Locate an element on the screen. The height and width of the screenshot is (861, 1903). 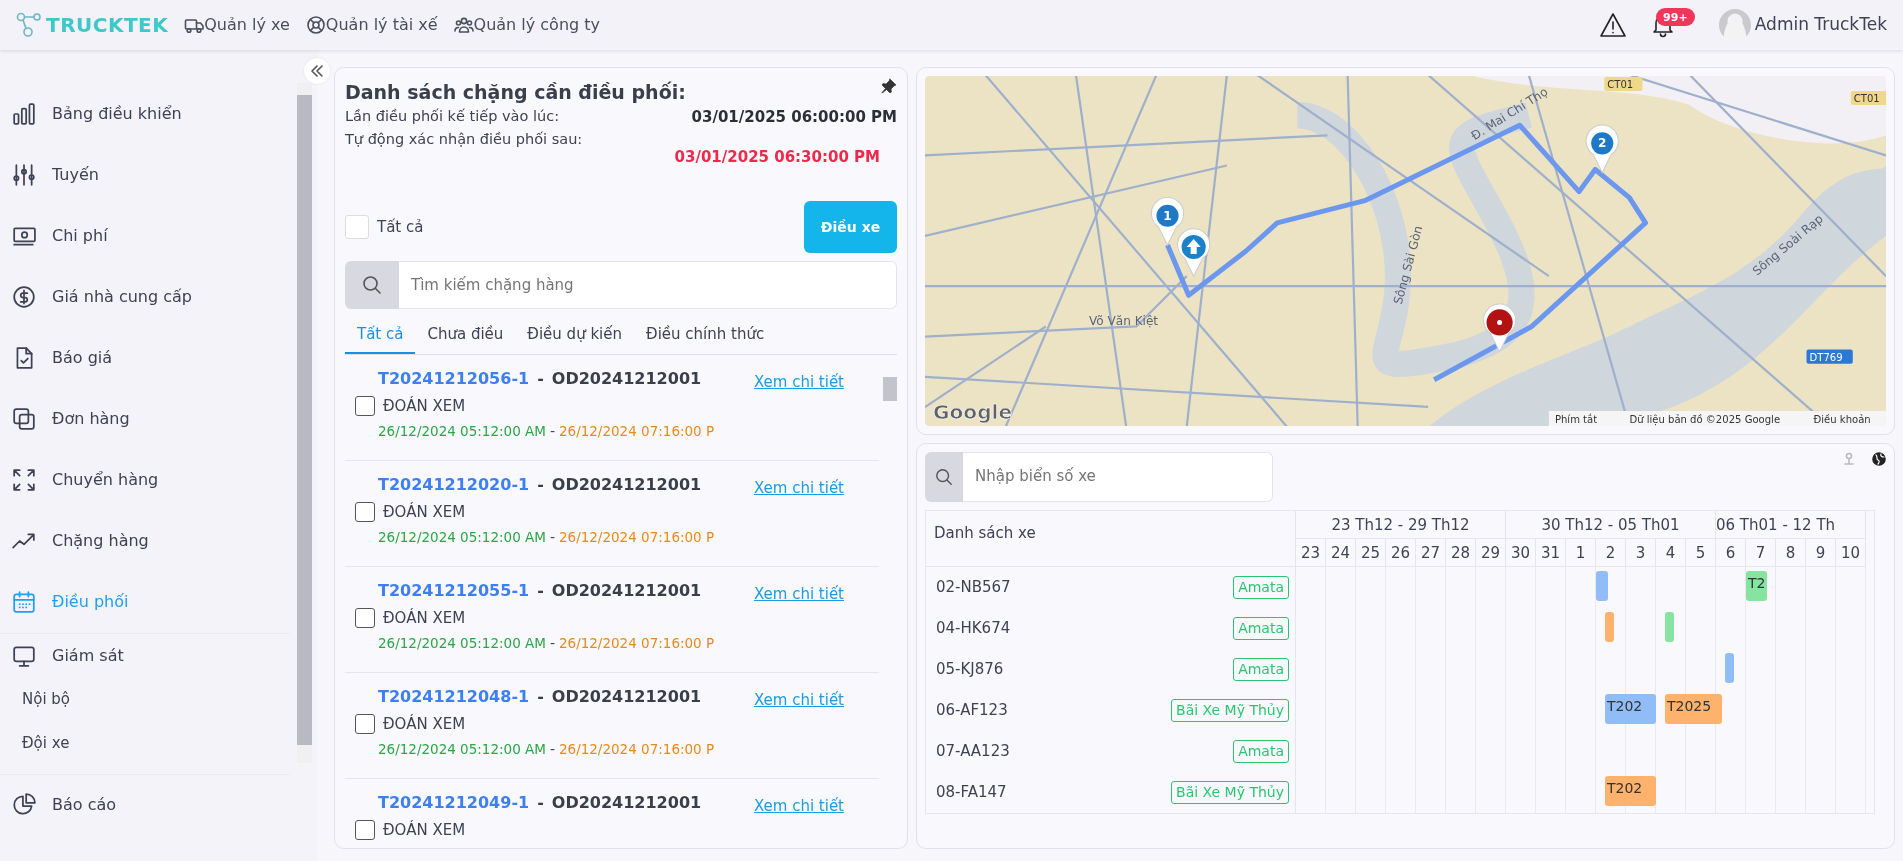
leg-code: T20241212020-1 is located at coordinates (454, 484).